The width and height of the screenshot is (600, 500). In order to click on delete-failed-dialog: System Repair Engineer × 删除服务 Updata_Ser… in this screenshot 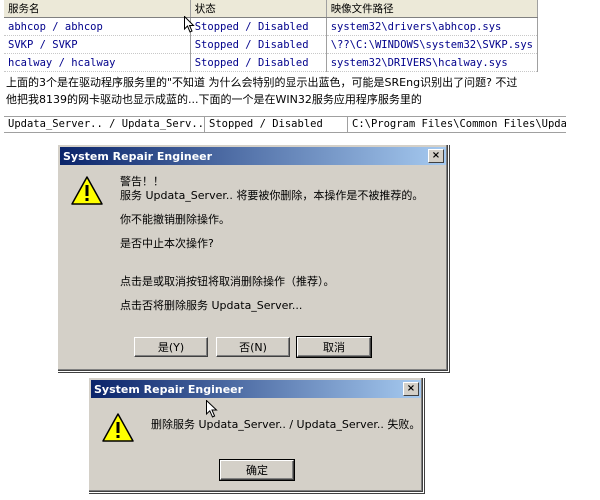, I will do `click(256, 435)`.